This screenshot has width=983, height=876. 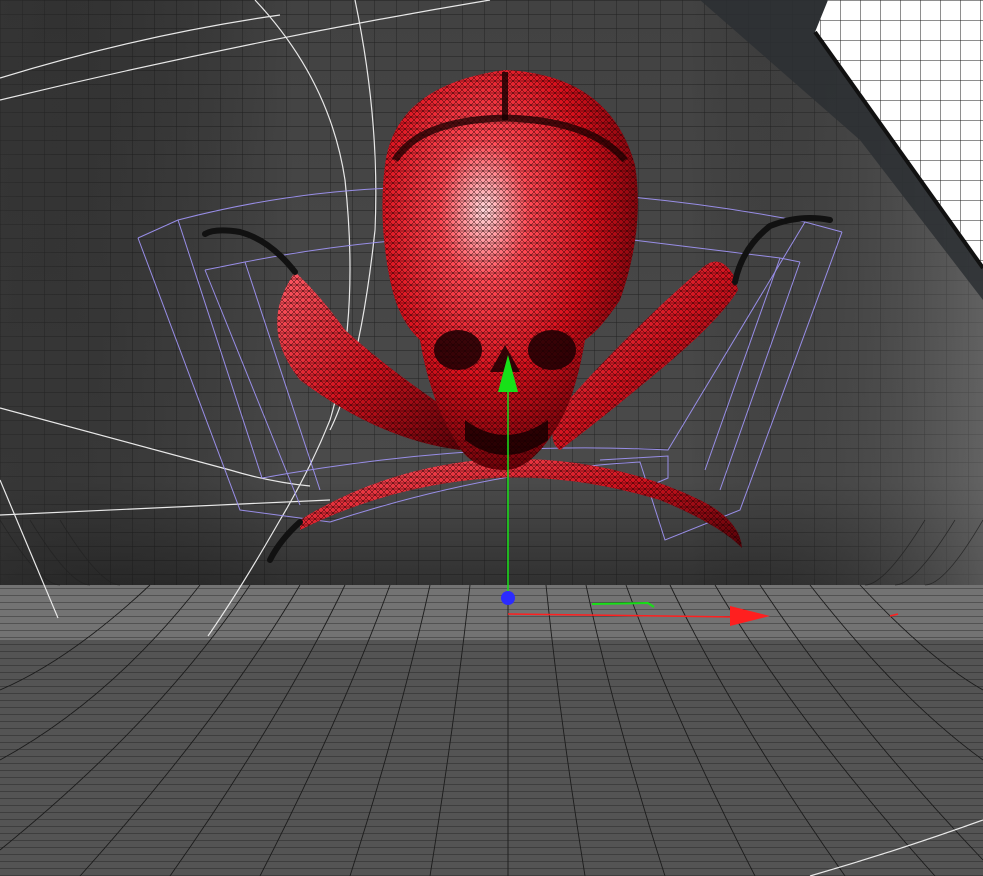 What do you see at coordinates (508, 598) in the screenshot?
I see `gizmo-z-axis-handle` at bounding box center [508, 598].